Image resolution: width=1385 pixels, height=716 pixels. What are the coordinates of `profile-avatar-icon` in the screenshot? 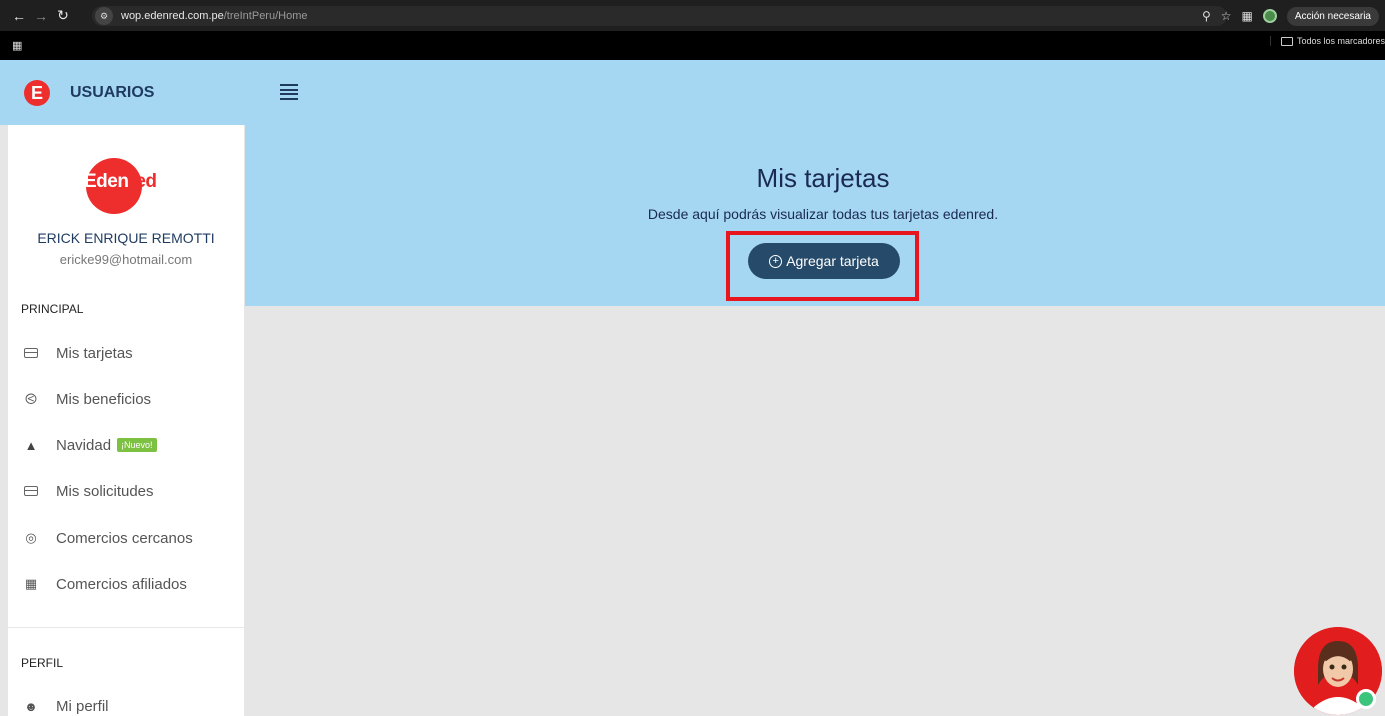 It's located at (1269, 16).